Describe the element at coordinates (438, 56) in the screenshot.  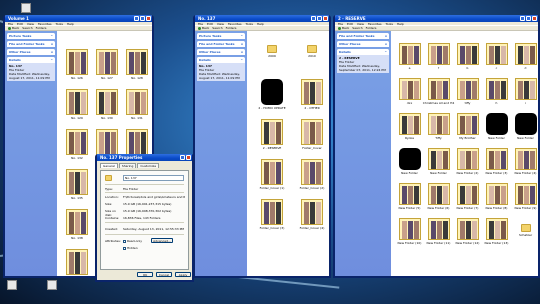
I see `folder-item: ?` at that location.